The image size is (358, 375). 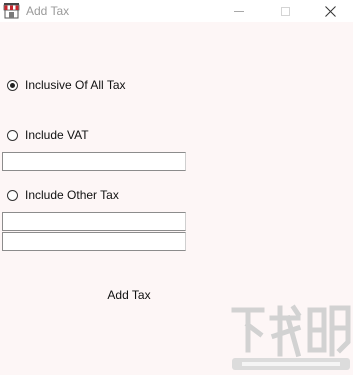 What do you see at coordinates (48, 11) in the screenshot?
I see `window-title: Add Tax` at bounding box center [48, 11].